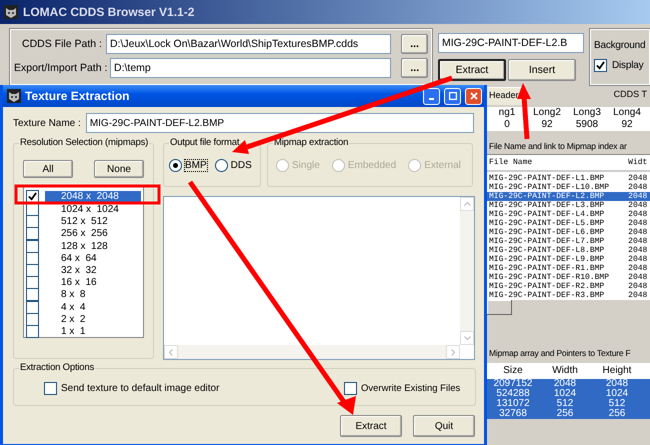 This screenshot has height=445, width=650. Describe the element at coordinates (84, 142) in the screenshot. I see `group-title: Resolution Selection (mipmaps)` at that location.